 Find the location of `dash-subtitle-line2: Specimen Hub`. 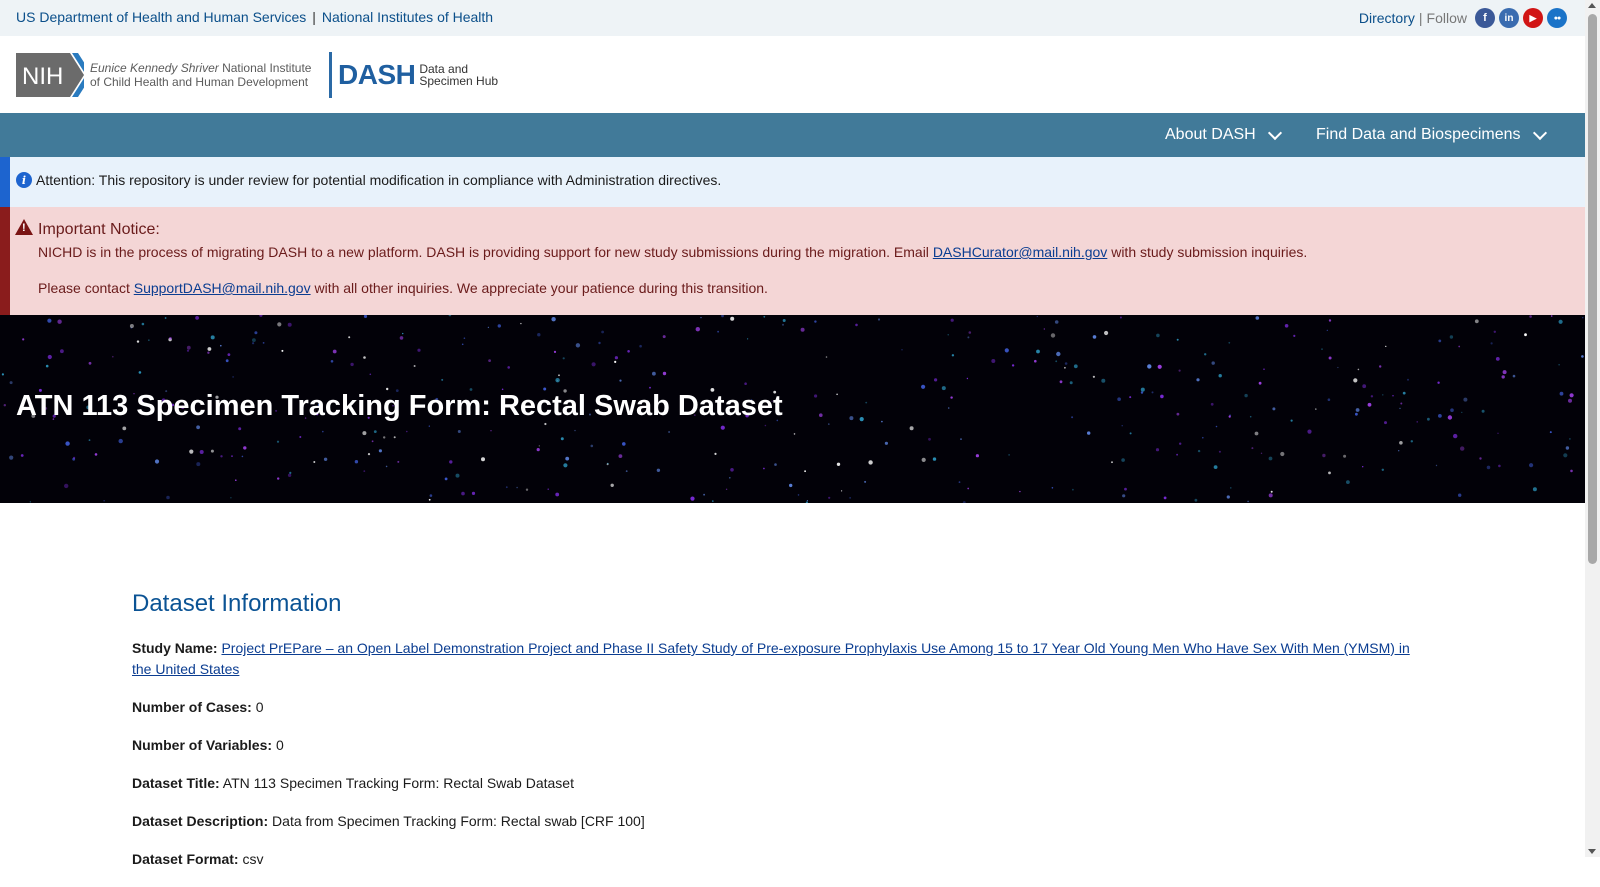

dash-subtitle-line2: Specimen Hub is located at coordinates (459, 81).